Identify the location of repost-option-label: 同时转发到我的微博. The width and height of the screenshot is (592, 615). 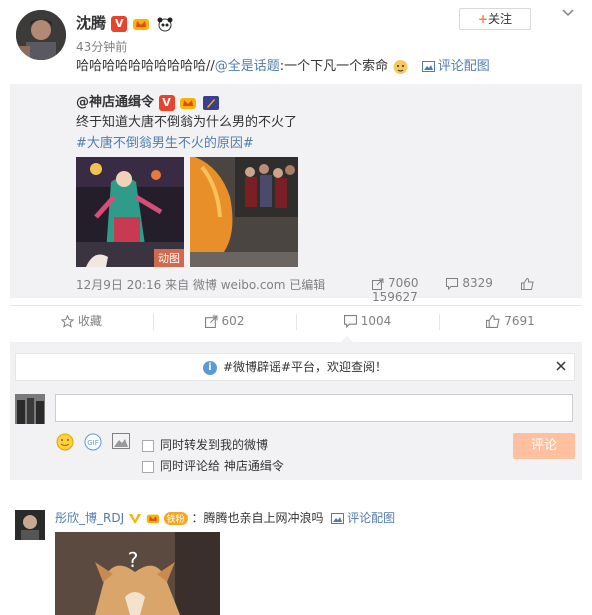
(214, 445).